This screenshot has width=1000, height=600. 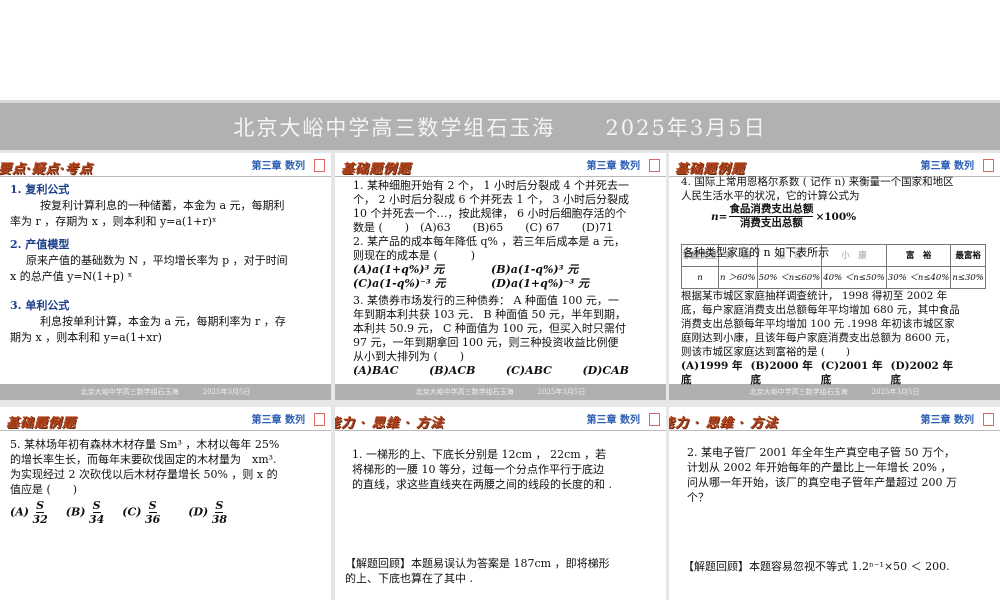 I want to click on option-denominator: 32, so click(x=40, y=519).